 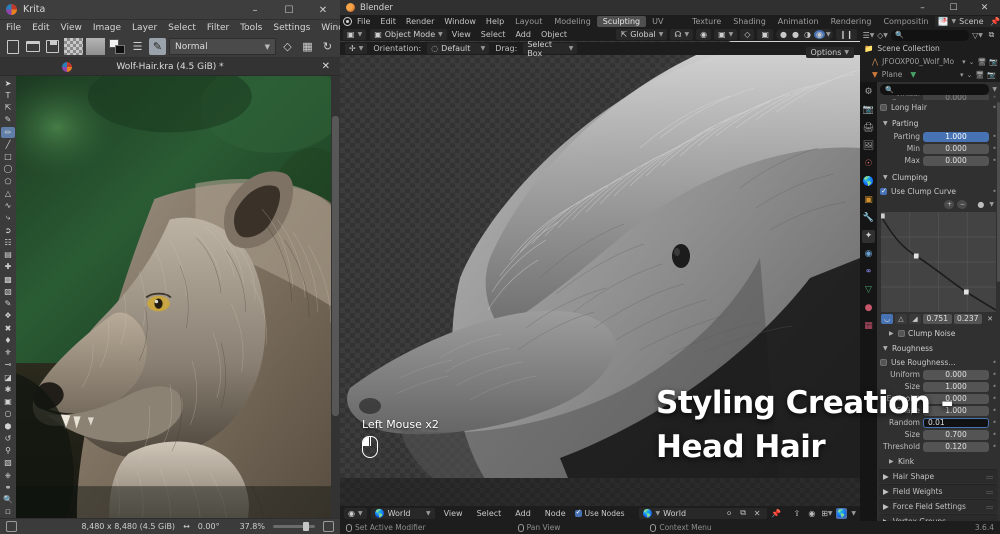 What do you see at coordinates (795, 34) in the screenshot?
I see `solid-icon: ●` at bounding box center [795, 34].